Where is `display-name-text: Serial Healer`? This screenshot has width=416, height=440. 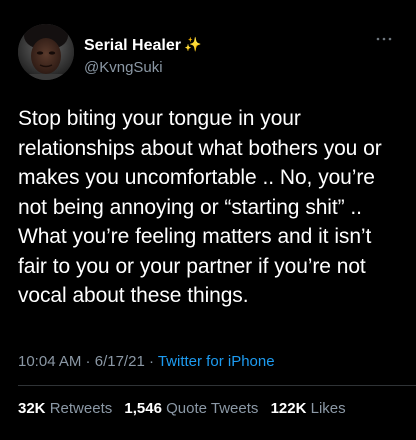 display-name-text: Serial Healer is located at coordinates (132, 45).